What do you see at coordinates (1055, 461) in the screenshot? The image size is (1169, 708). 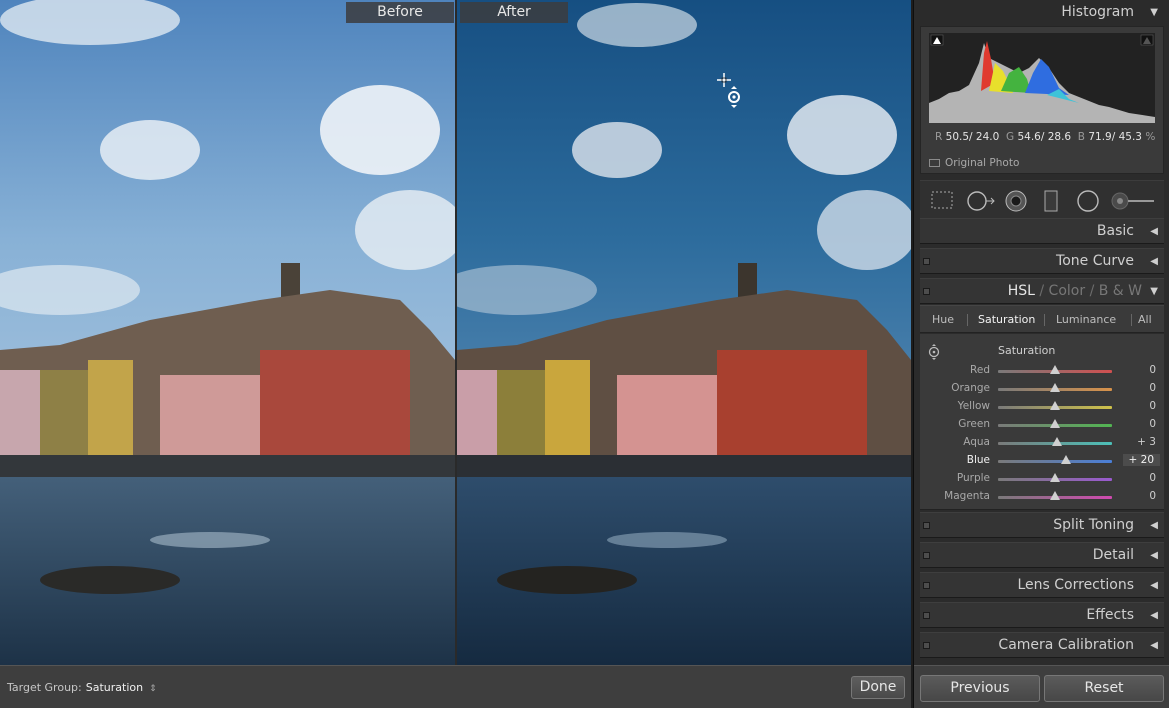 I see `slider-track` at bounding box center [1055, 461].